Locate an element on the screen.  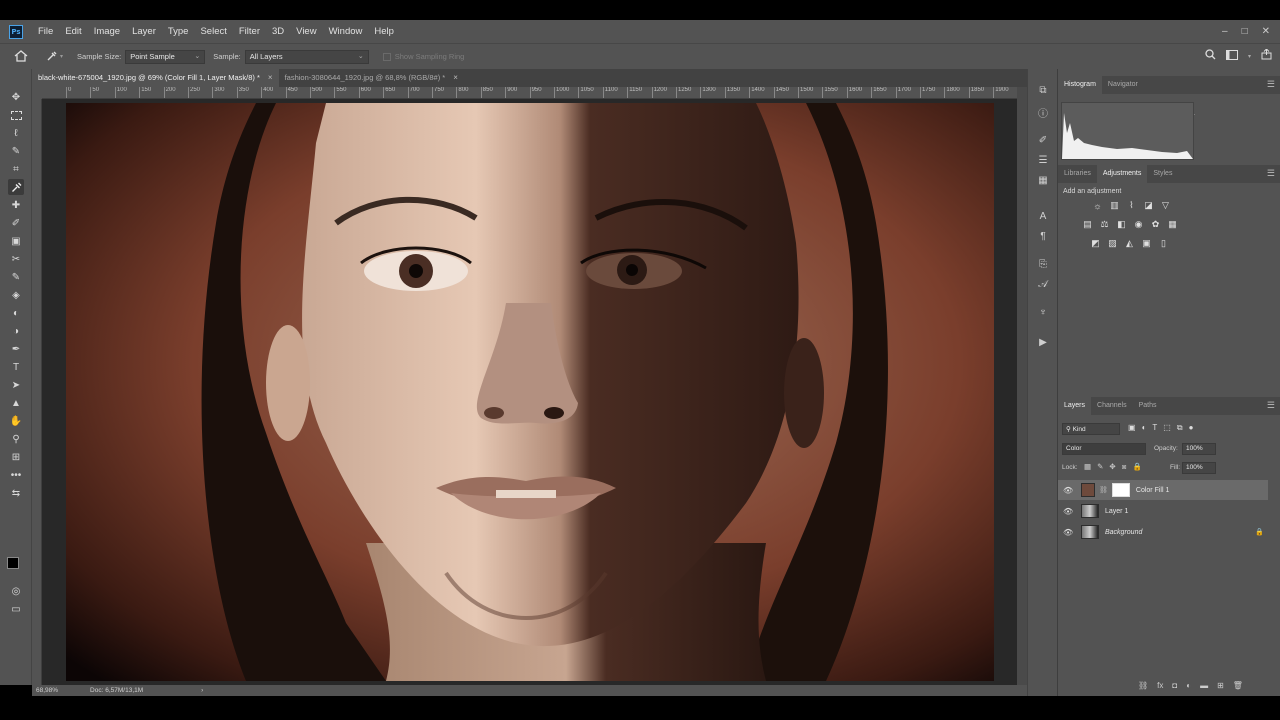
lock-icon: 🔒 is located at coordinates (1259, 532).